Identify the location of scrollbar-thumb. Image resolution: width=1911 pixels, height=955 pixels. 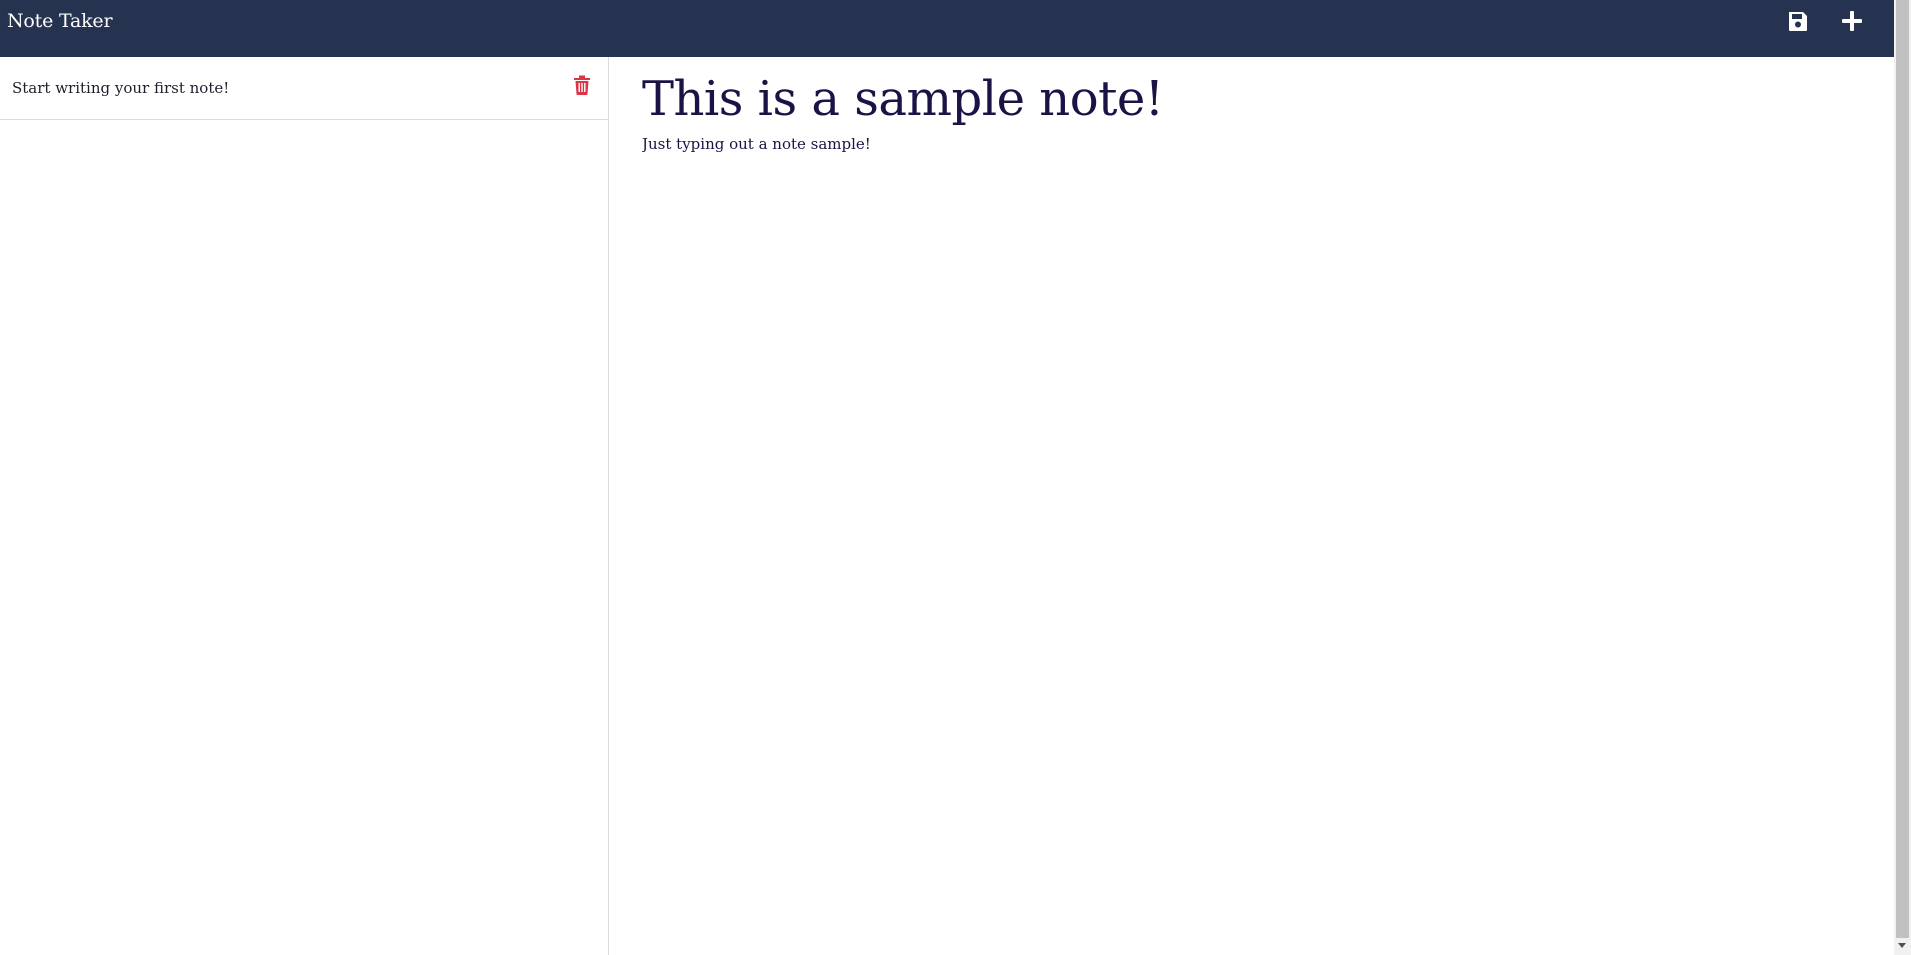
(1902, 469).